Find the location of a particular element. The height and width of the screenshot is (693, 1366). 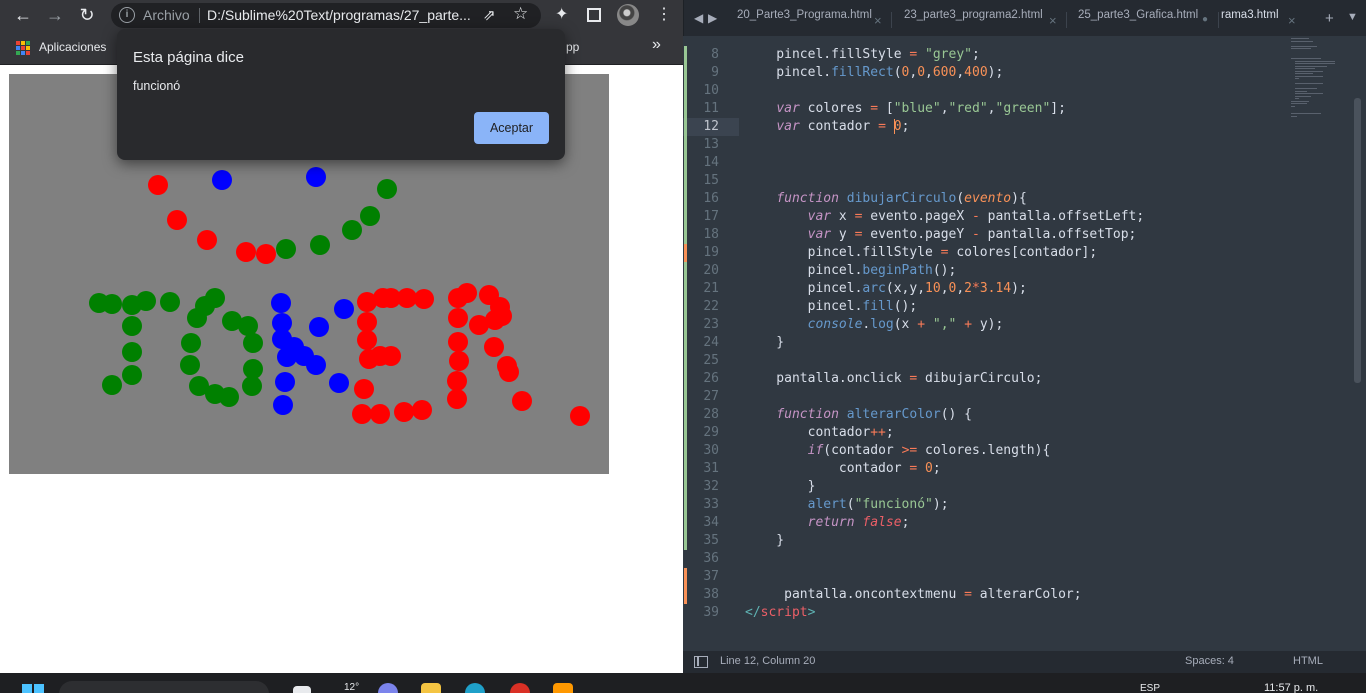

code-line: 13 is located at coordinates (983, 145).